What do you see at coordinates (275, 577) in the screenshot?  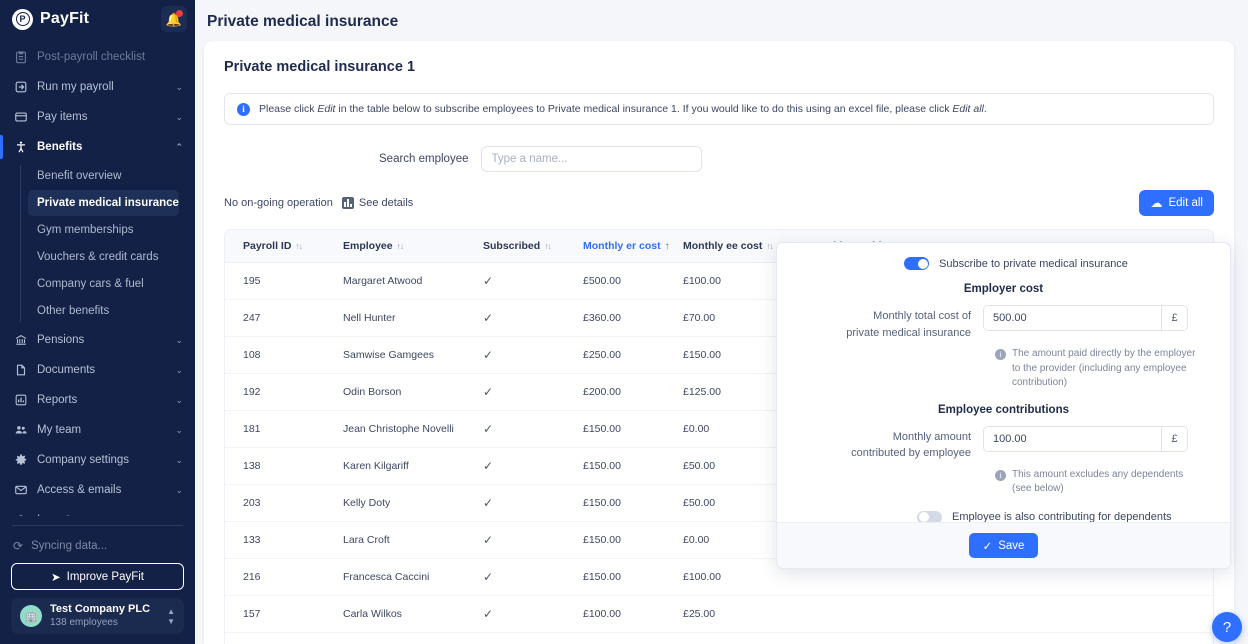 I see `cell-payroll-id: 216` at bounding box center [275, 577].